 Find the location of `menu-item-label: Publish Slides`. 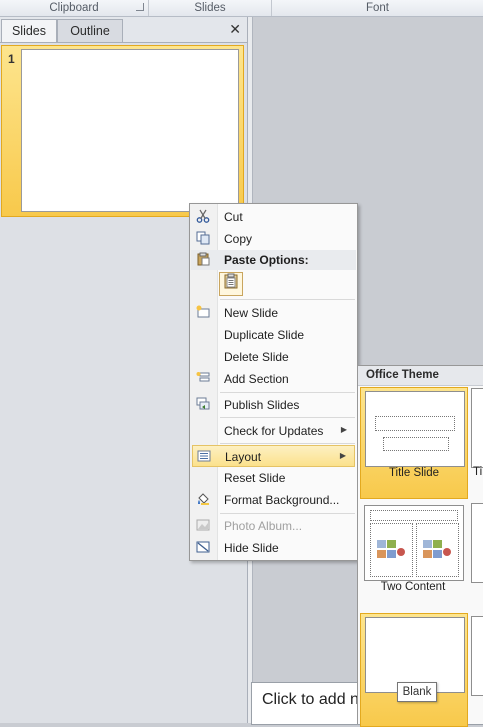

menu-item-label: Publish Slides is located at coordinates (262, 405).